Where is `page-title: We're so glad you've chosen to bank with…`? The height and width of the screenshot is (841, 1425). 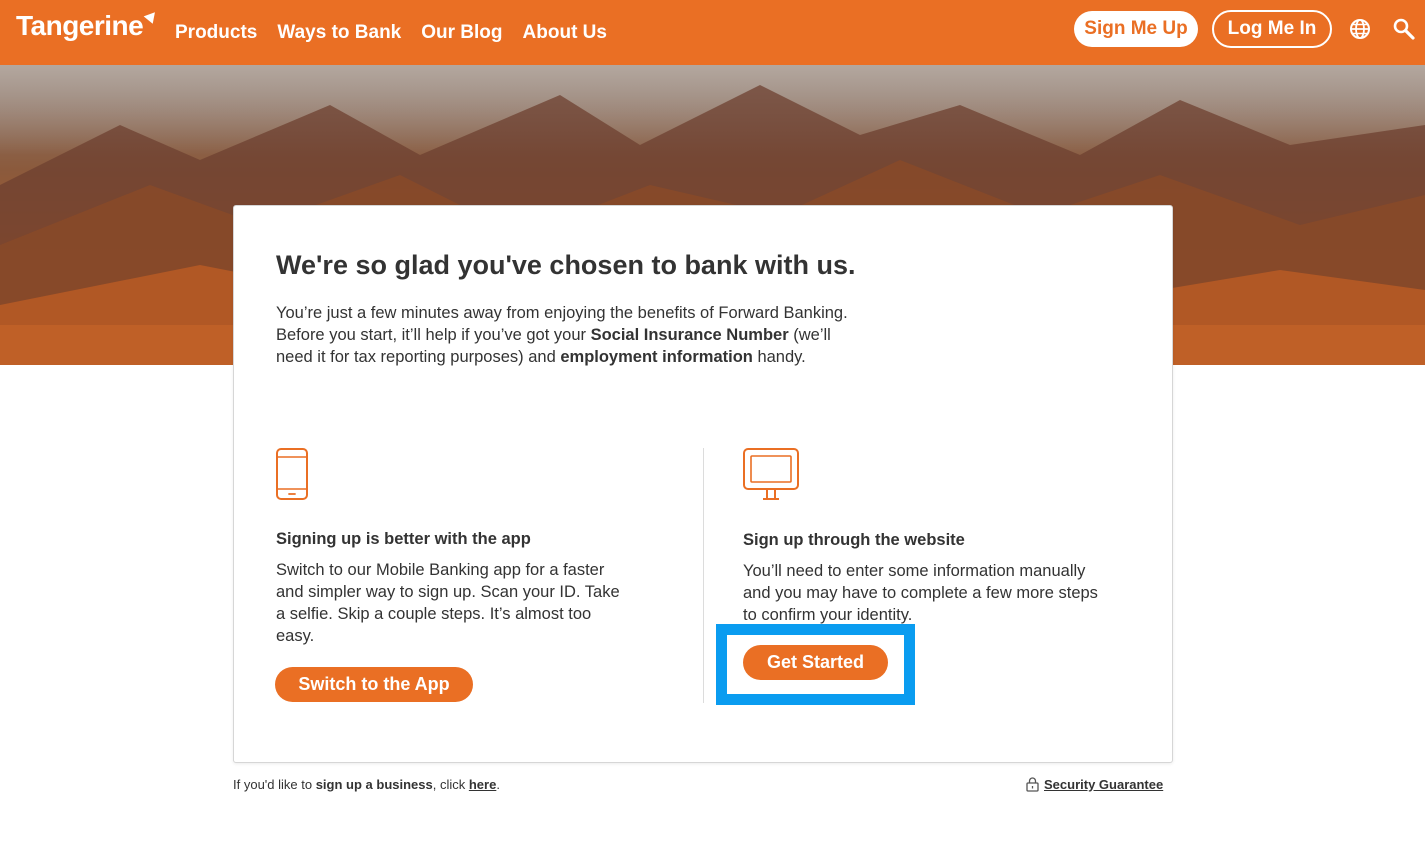
page-title: We're so glad you've chosen to bank with… is located at coordinates (566, 265).